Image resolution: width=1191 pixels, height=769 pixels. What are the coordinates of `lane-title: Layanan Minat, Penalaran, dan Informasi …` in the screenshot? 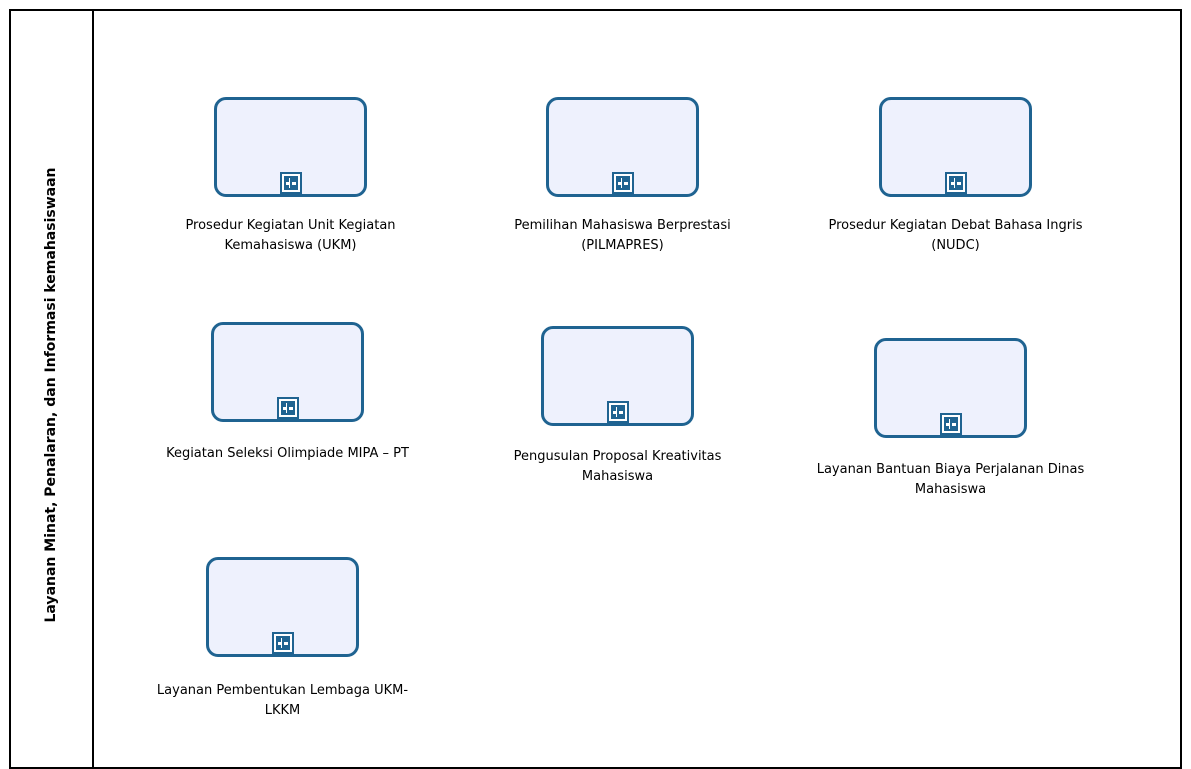 It's located at (51, 395).